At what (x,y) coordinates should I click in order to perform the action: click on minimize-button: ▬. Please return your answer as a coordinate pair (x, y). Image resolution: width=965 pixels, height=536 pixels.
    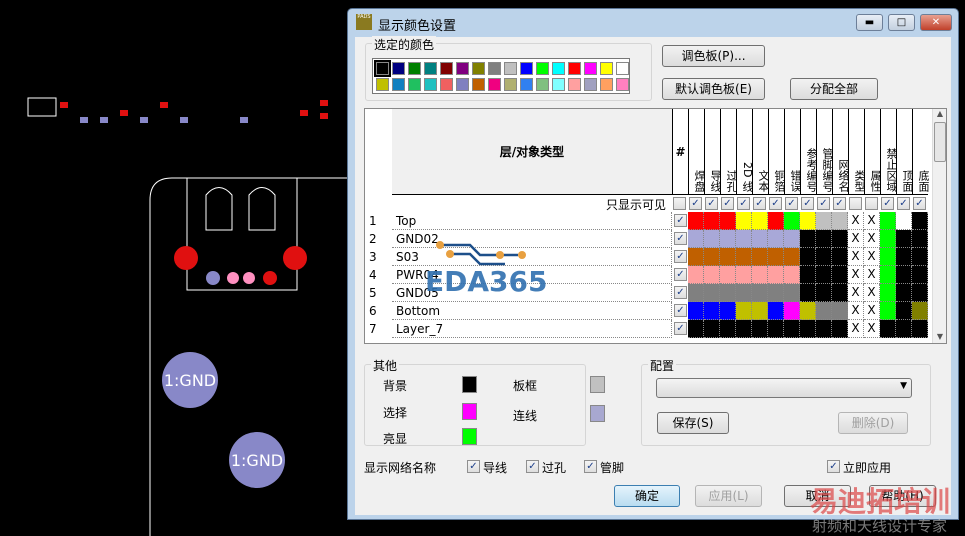
    Looking at the image, I should click on (869, 22).